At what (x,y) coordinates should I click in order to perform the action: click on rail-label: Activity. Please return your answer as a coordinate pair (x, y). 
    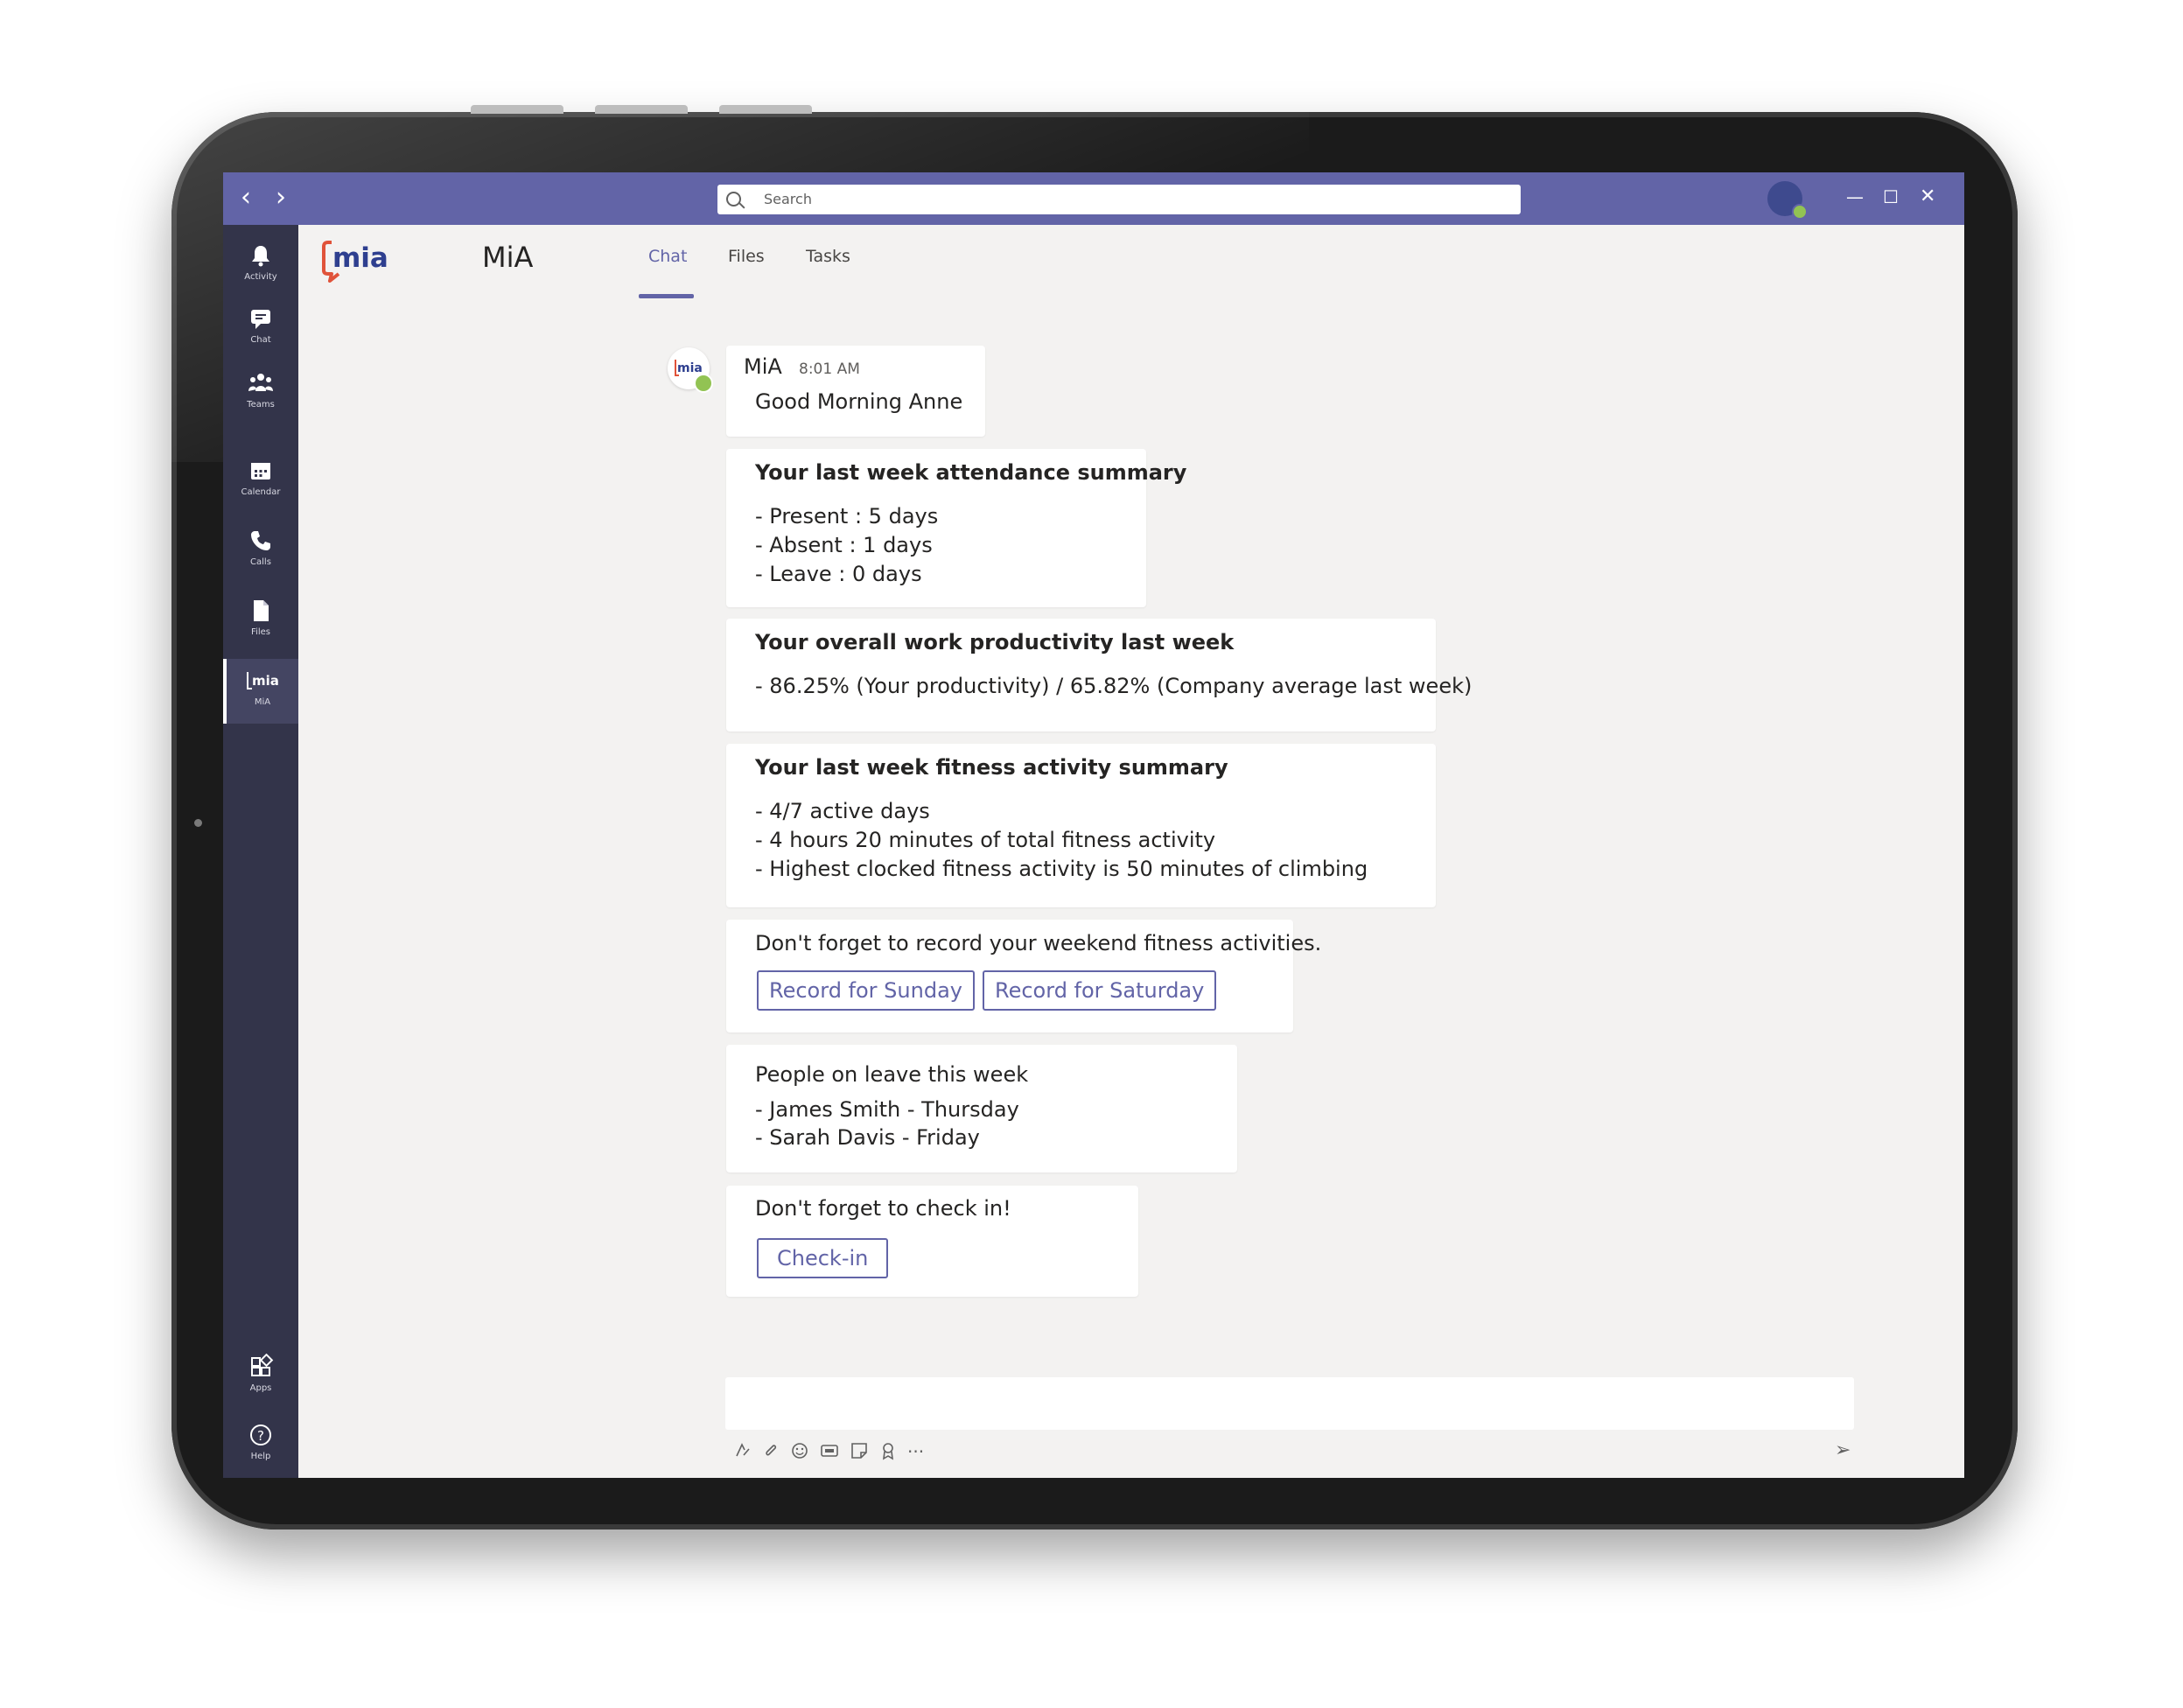
    Looking at the image, I should click on (260, 277).